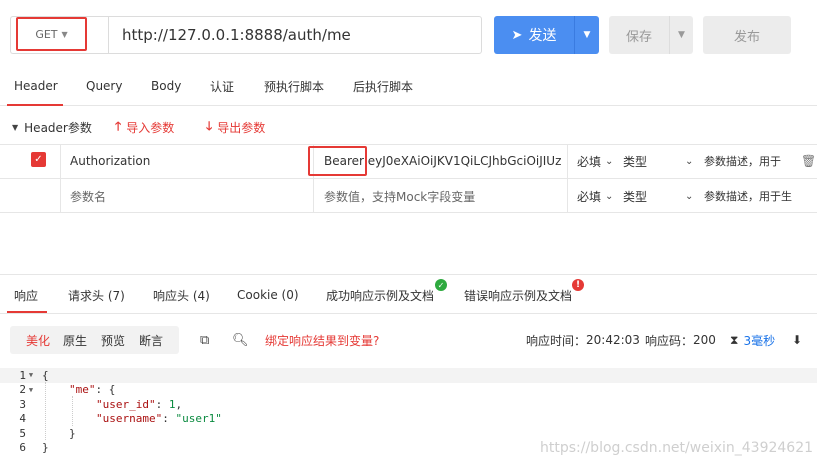 The image size is (817, 468). Describe the element at coordinates (337, 161) in the screenshot. I see `bearer-highlight` at that location.